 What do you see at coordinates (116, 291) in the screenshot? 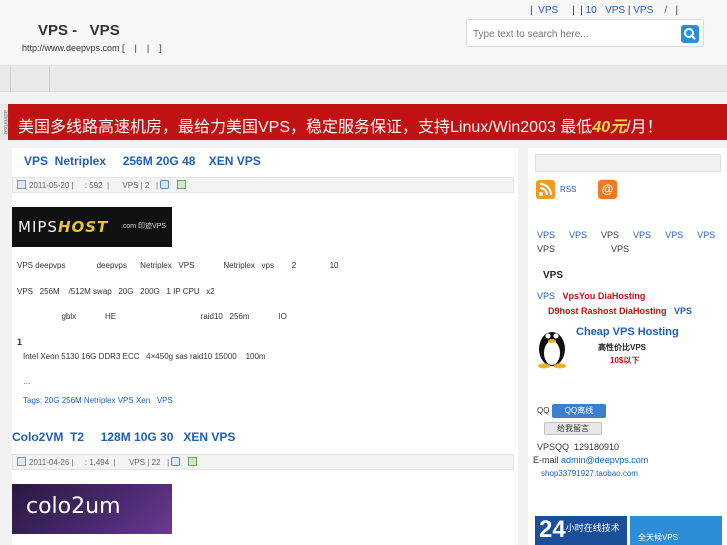
I see `post-line: VPS 256M /512M swap 20G 200G 1 IP CPU x2` at bounding box center [116, 291].